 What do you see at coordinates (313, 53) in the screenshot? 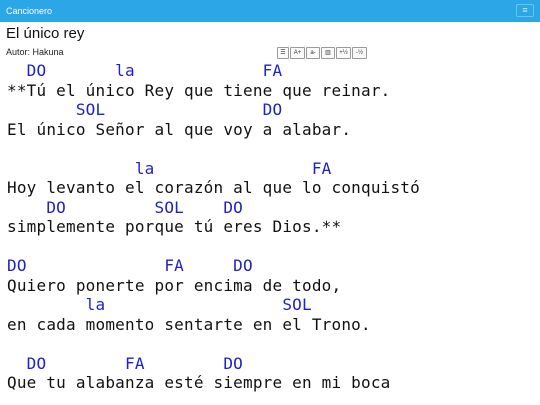
I see `font-decrease-button: a-` at bounding box center [313, 53].